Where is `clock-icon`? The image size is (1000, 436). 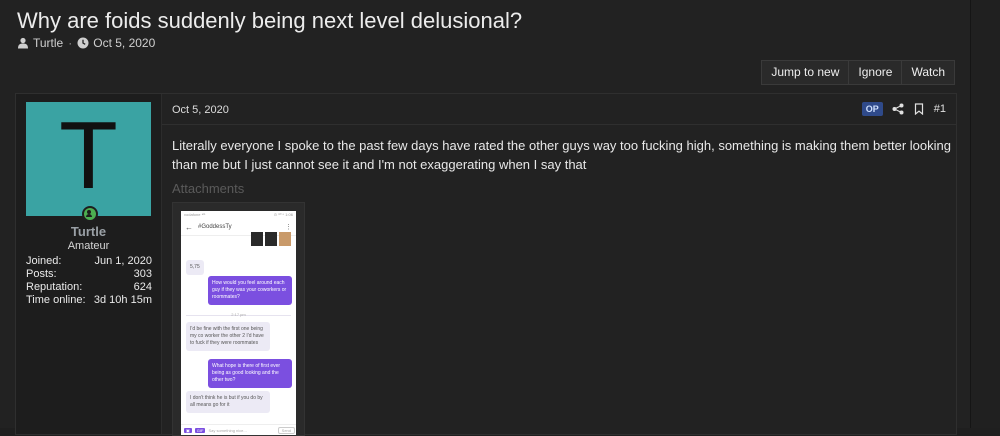
clock-icon is located at coordinates (83, 43).